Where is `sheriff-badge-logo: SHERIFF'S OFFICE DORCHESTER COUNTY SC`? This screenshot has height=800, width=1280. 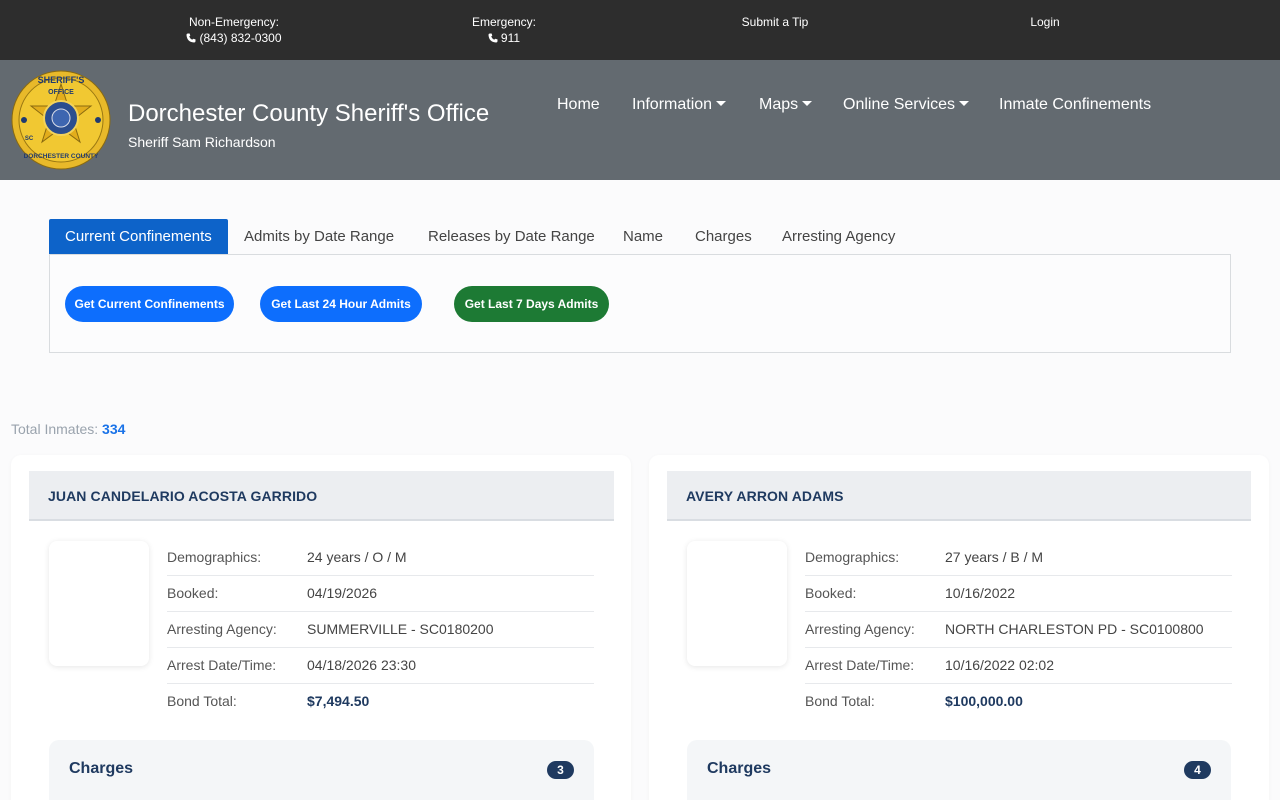
sheriff-badge-logo: SHERIFF'S OFFICE DORCHESTER COUNTY SC is located at coordinates (61, 120).